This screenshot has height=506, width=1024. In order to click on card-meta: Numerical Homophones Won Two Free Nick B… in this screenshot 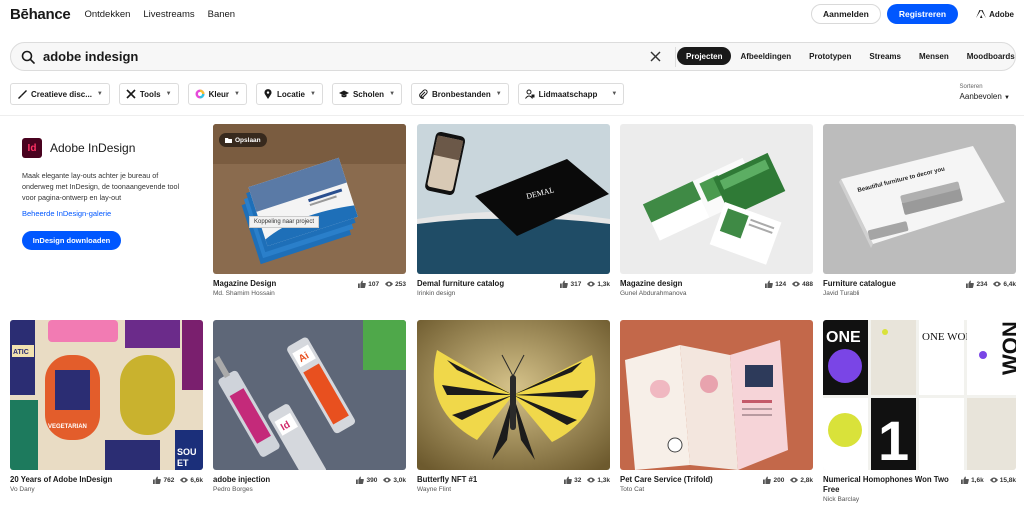, I will do `click(919, 489)`.